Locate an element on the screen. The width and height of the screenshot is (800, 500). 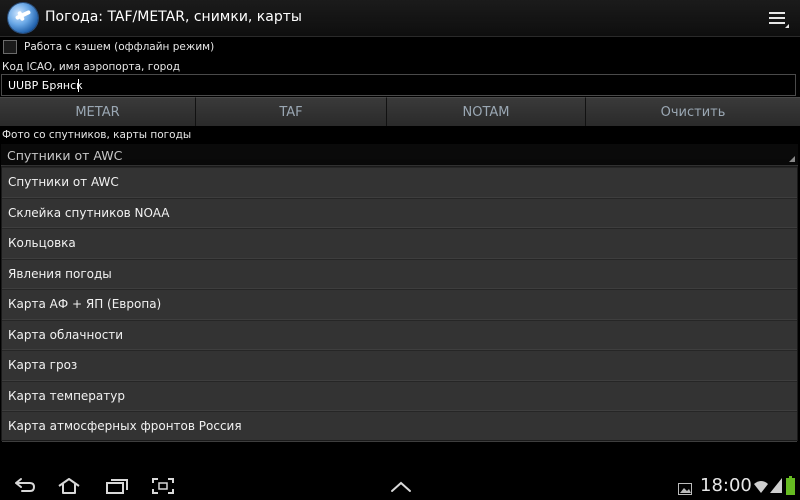
satellite-spinner: Спутники от AWC is located at coordinates (399, 155).